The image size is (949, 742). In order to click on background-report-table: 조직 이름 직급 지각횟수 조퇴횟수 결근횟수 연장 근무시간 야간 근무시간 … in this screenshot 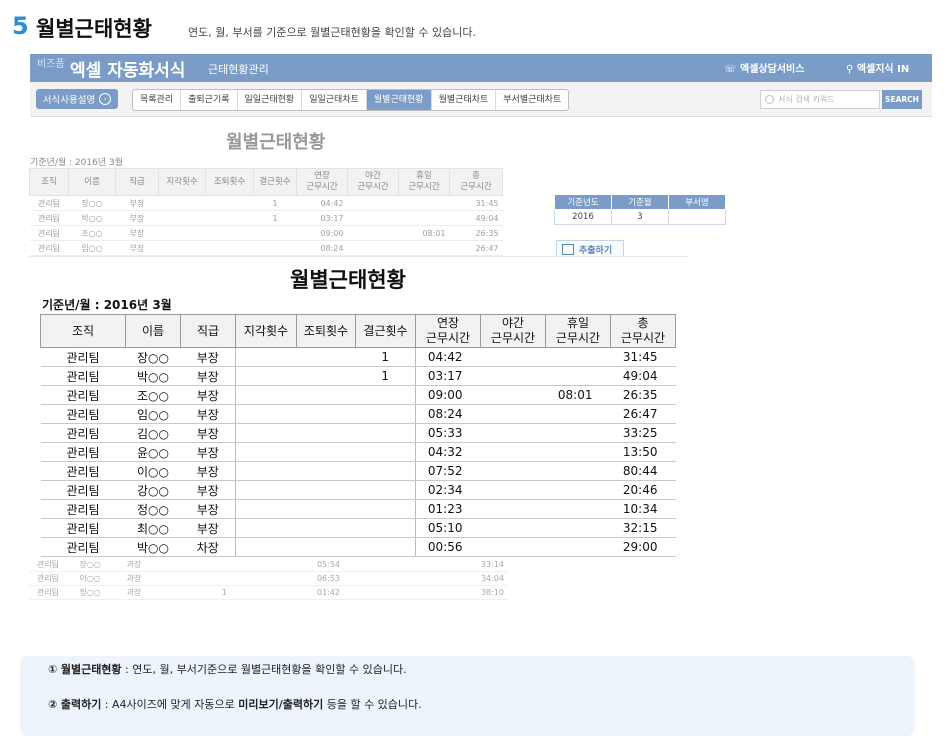, I will do `click(266, 212)`.